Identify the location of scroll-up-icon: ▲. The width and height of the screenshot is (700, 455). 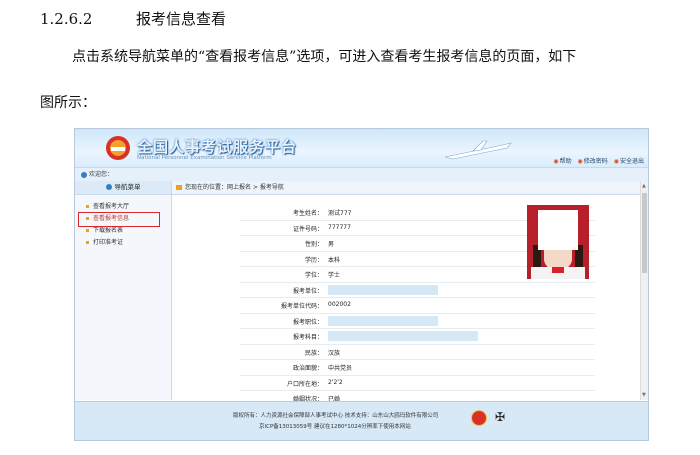
(644, 186).